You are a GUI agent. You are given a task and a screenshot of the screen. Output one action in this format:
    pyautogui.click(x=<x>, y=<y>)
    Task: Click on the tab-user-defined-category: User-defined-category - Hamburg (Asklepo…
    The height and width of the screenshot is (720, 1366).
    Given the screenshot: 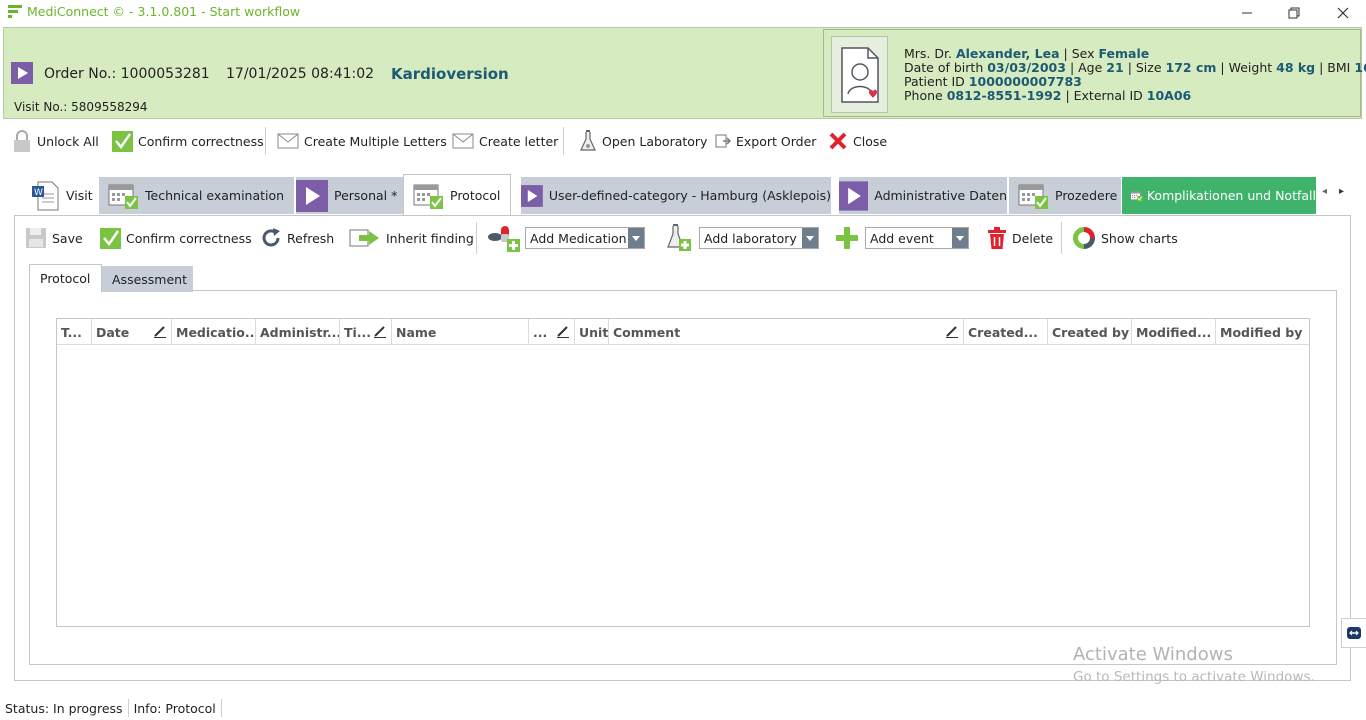 What is the action you would take?
    pyautogui.click(x=676, y=195)
    